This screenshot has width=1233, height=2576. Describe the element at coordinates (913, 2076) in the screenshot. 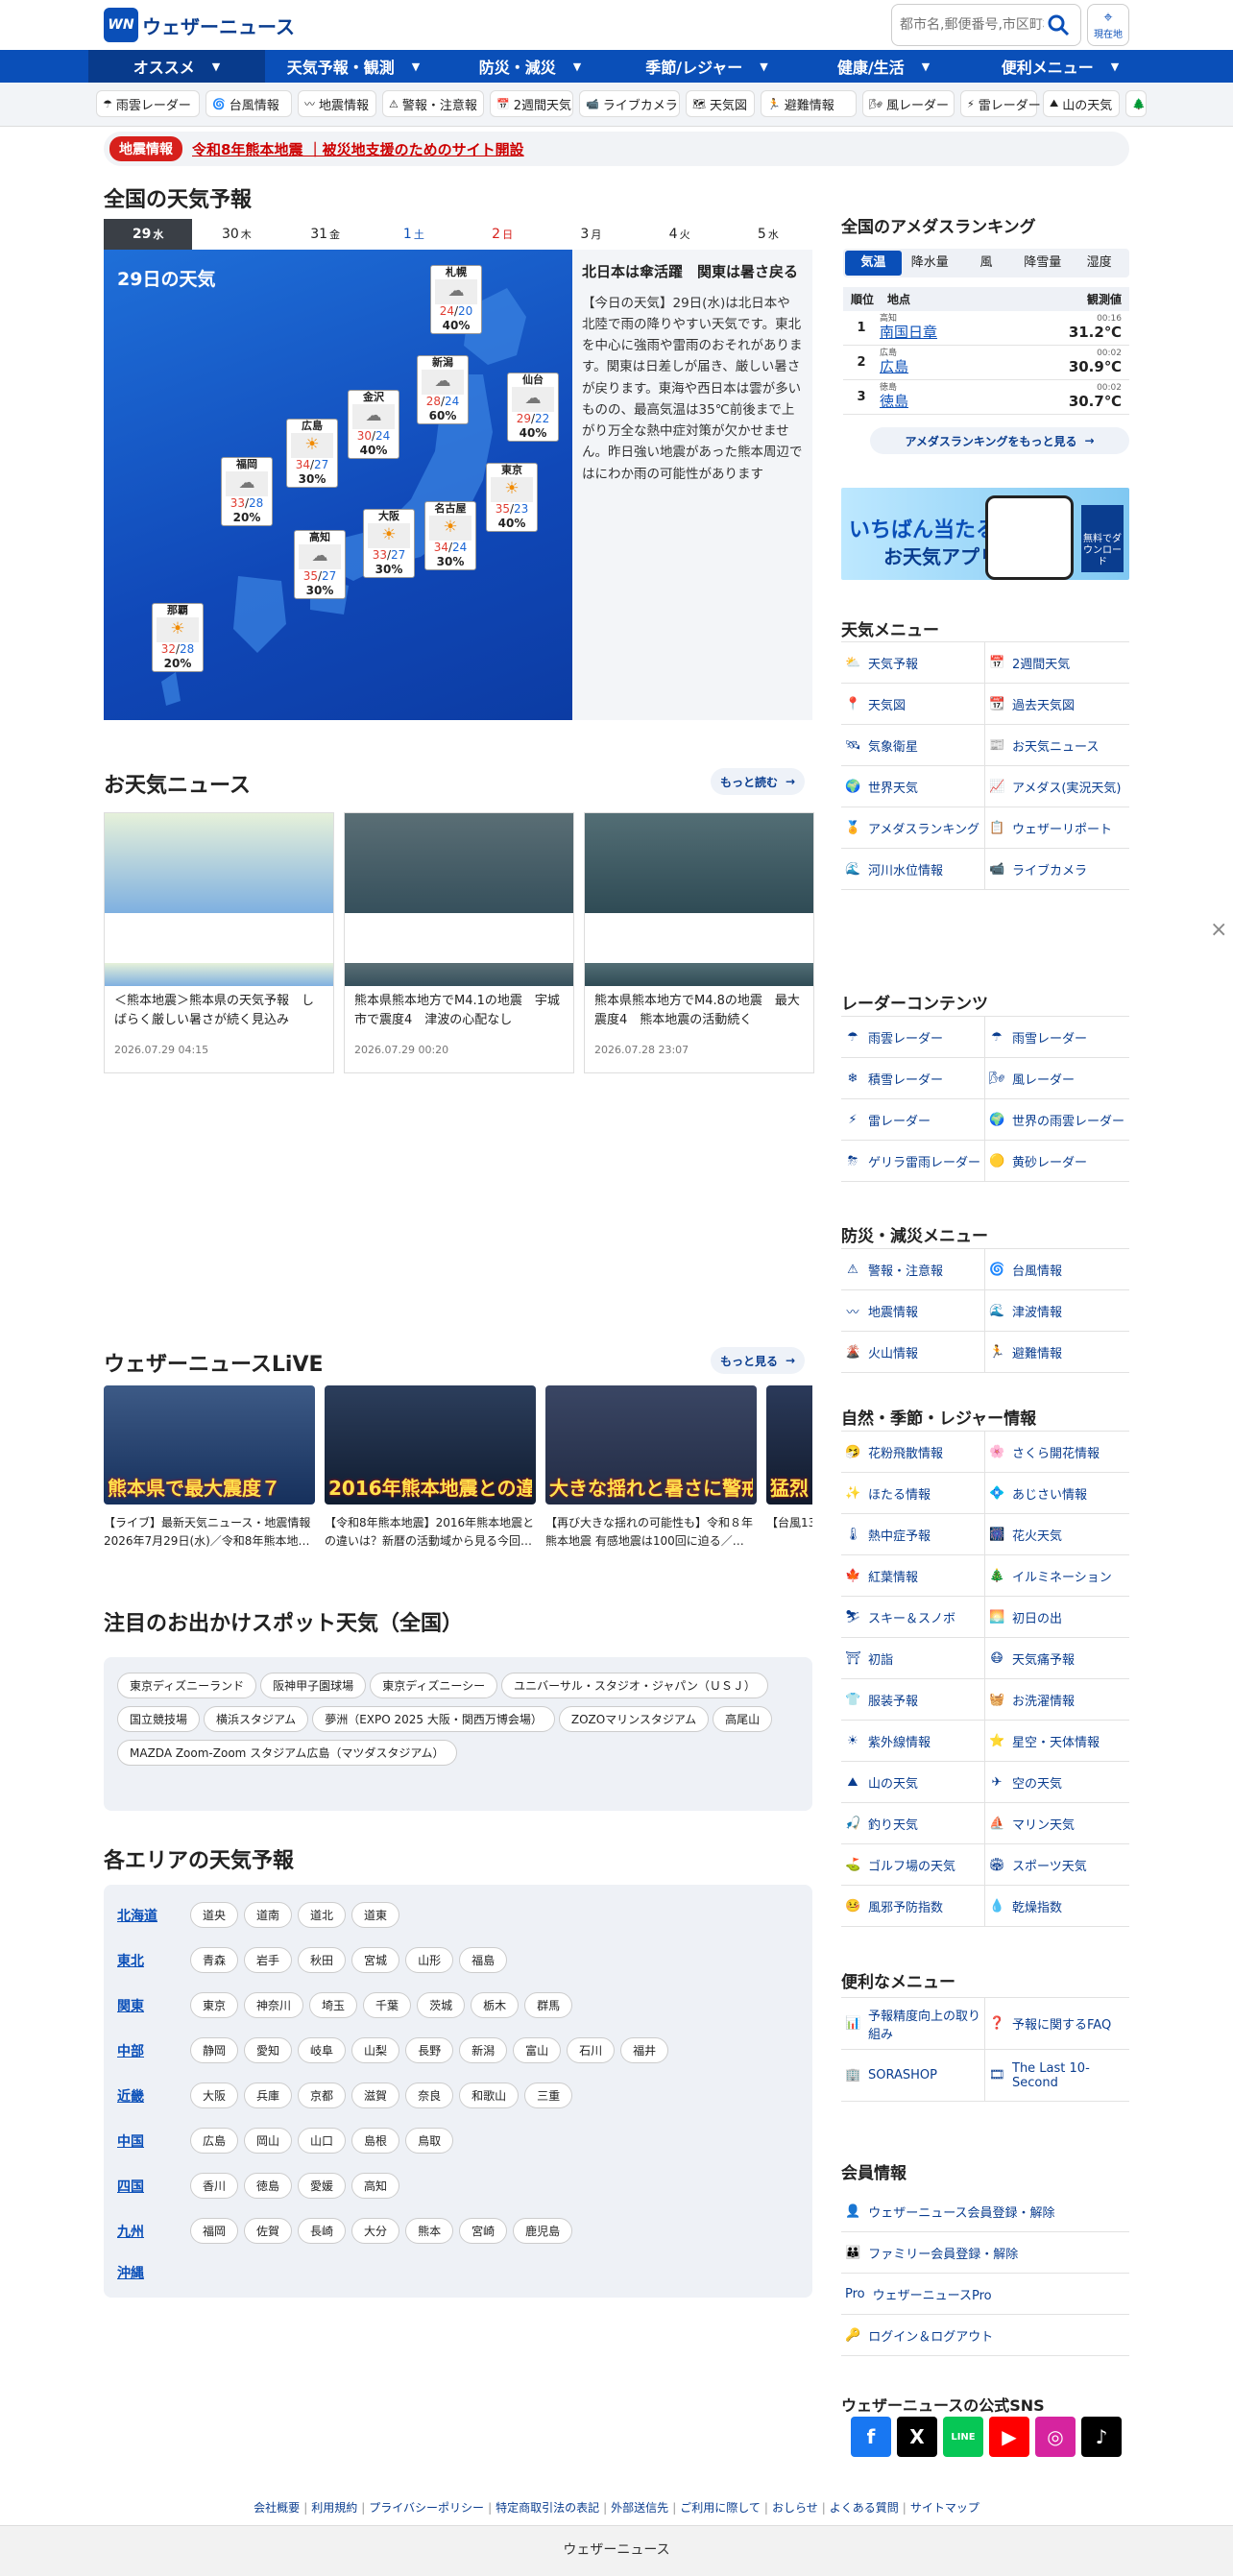

I see `menu-item: 🏢 SORASHOP` at that location.